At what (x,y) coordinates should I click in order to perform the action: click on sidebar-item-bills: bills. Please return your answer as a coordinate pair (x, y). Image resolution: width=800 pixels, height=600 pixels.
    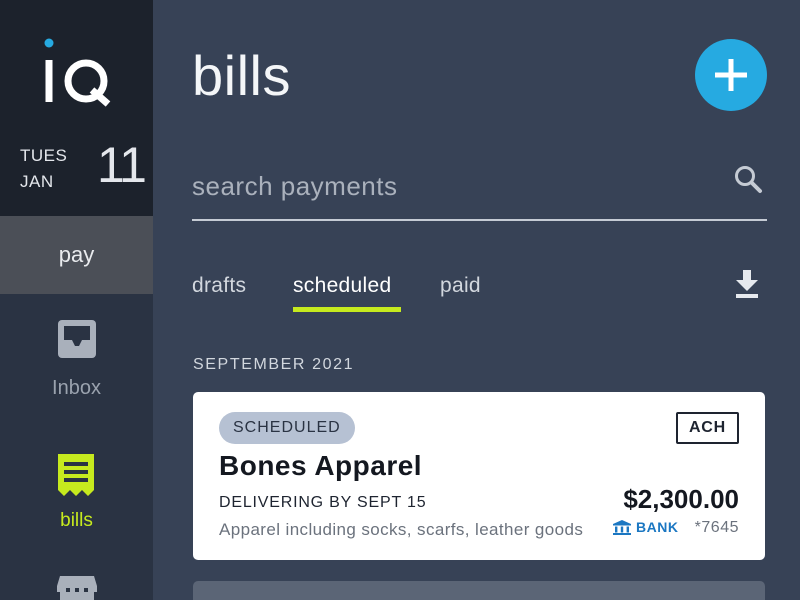
    Looking at the image, I should click on (76, 493).